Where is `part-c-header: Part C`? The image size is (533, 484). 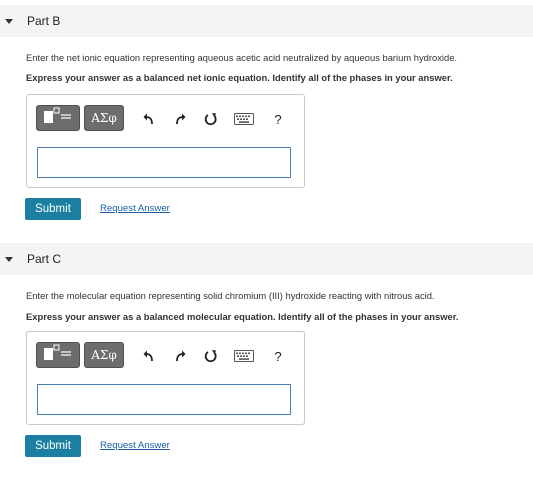
part-c-header: Part C is located at coordinates (266, 259).